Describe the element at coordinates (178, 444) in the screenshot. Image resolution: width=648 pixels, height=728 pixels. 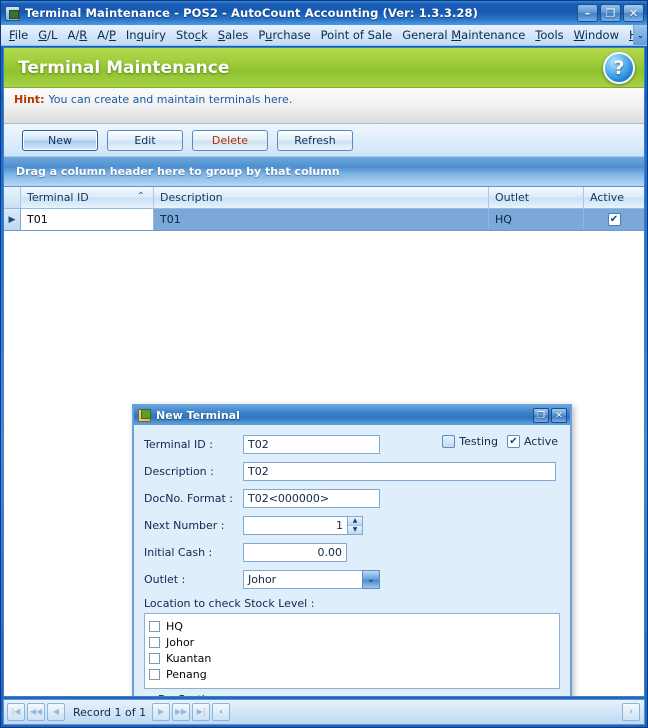
I see `terminal-id-label: Terminal ID :` at that location.